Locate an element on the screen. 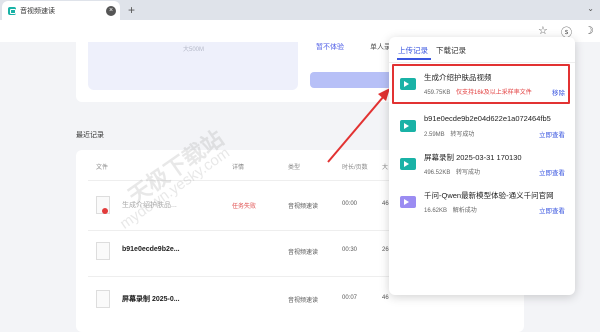  column-header-detail: 详情 is located at coordinates (238, 168).